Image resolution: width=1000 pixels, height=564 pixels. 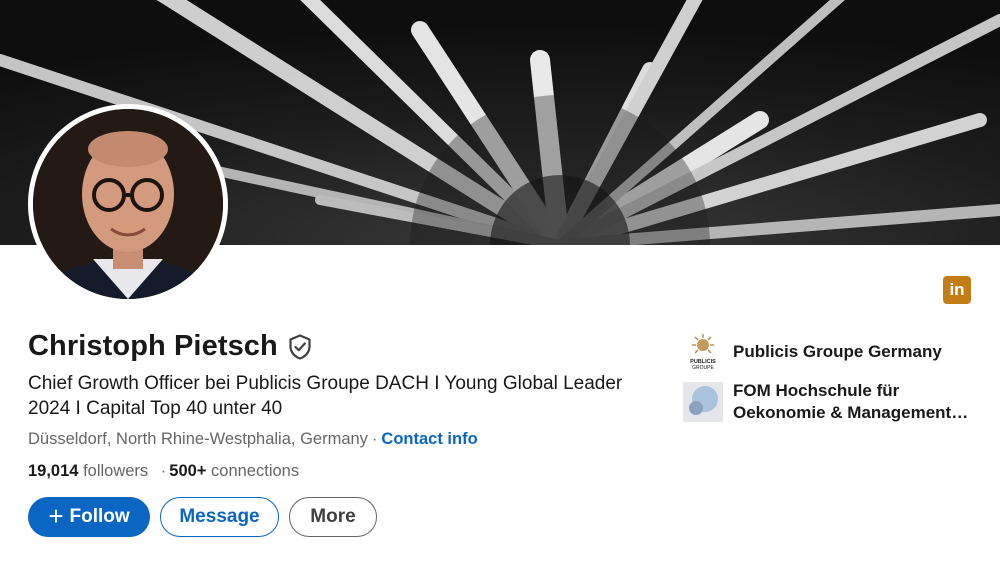 I want to click on contact-info-link: Contact info, so click(x=429, y=439).